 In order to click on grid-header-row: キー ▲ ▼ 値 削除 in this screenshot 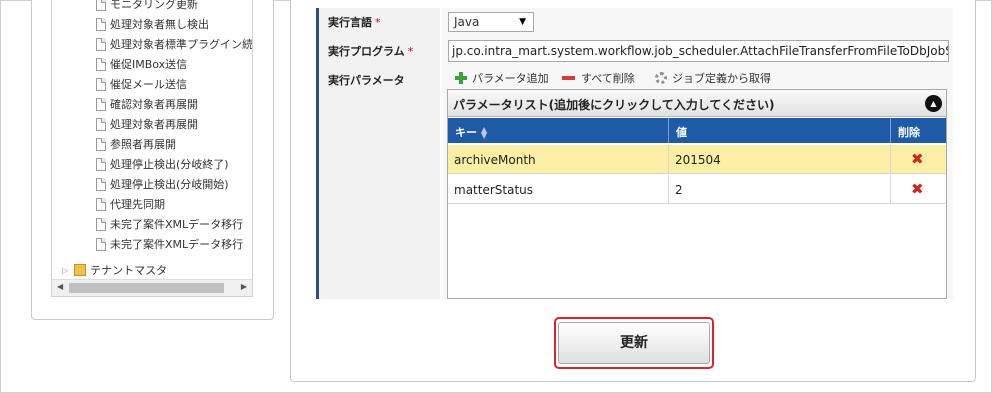, I will do `click(697, 130)`.